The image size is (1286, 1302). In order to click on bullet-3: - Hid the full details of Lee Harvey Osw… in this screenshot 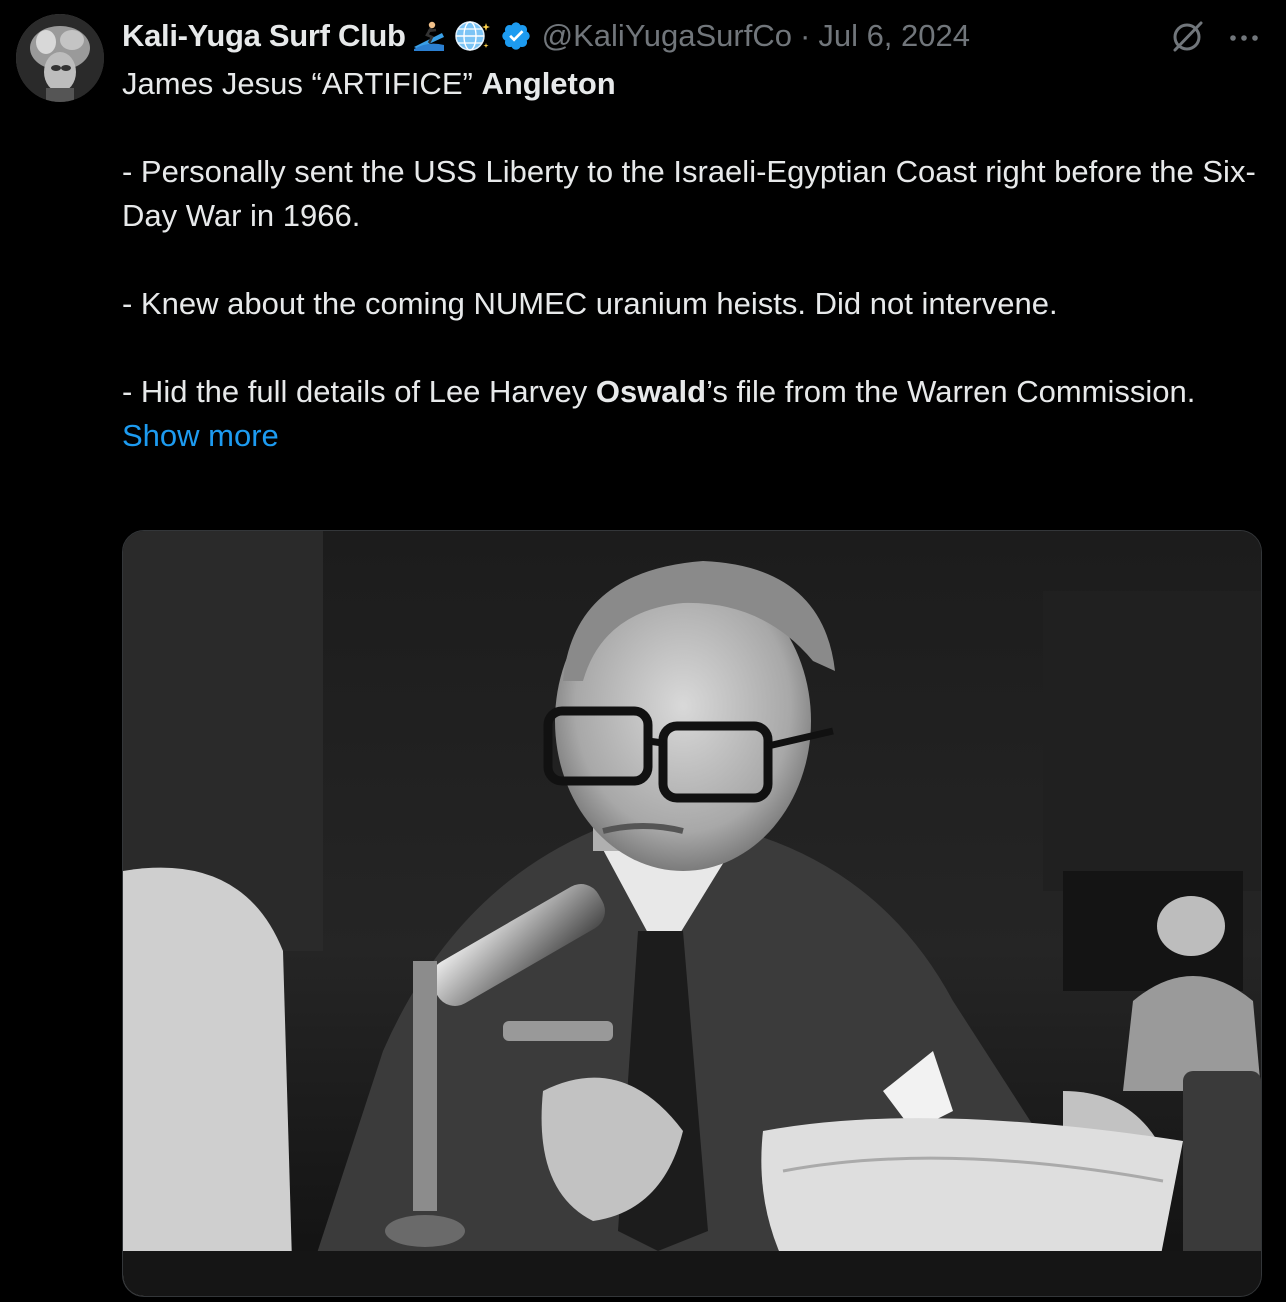, I will do `click(692, 392)`.